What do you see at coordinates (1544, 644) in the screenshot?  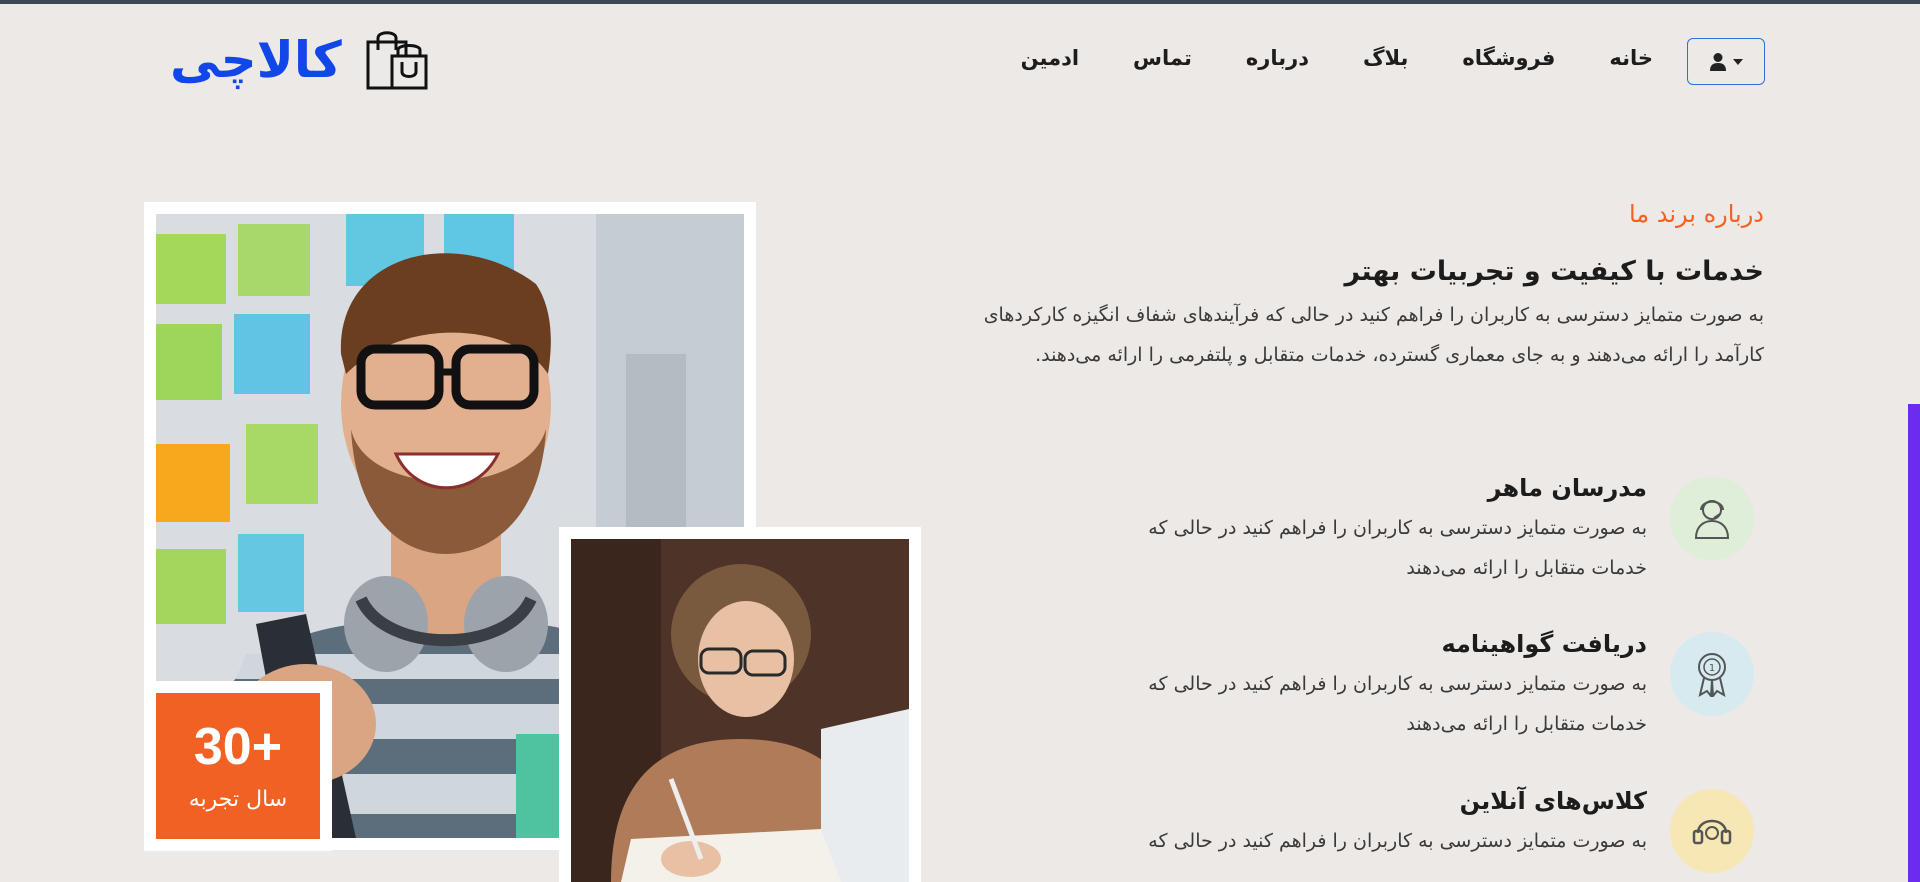 I see `feature-title: دریافت گواهینامه` at bounding box center [1544, 644].